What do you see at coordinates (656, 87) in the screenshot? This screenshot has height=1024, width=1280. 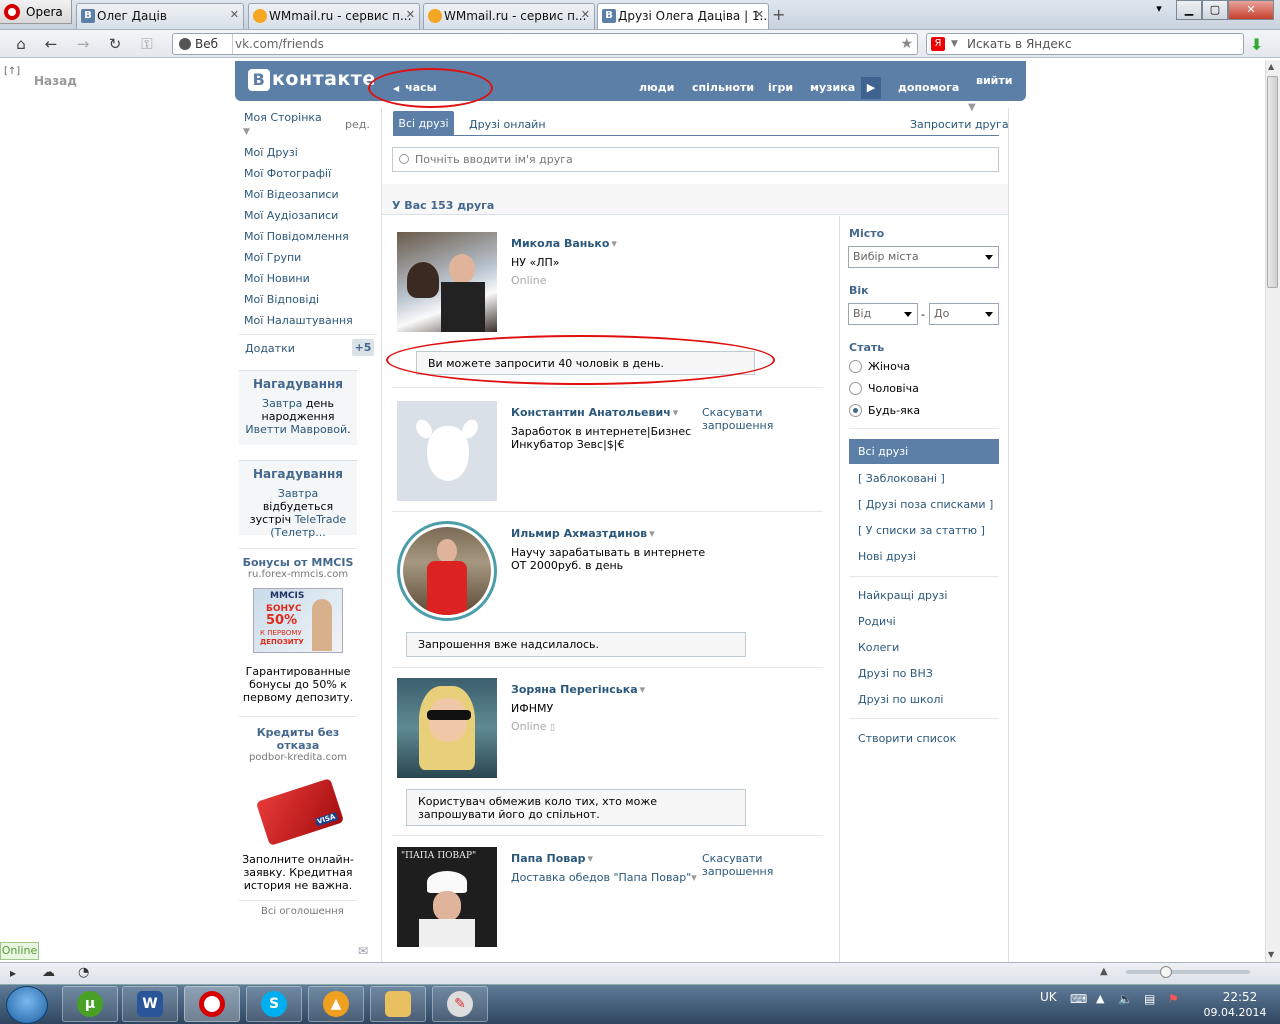 I see `nav-people: люди` at bounding box center [656, 87].